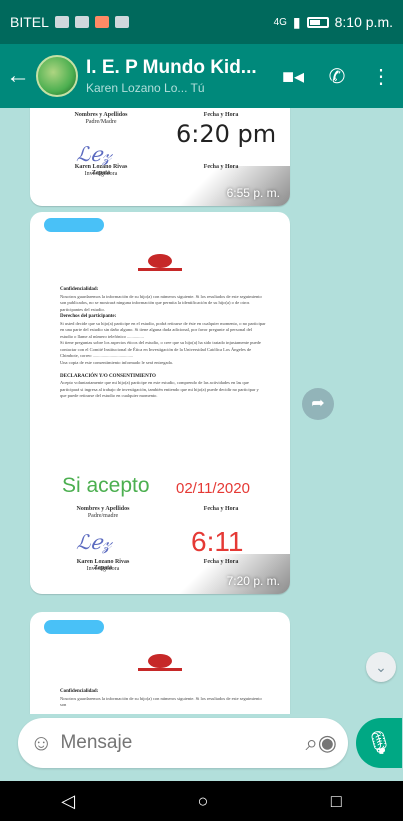 Image resolution: width=403 pixels, height=821 pixels. Describe the element at coordinates (253, 193) in the screenshot. I see `message-time: 6:55 p. m.` at that location.